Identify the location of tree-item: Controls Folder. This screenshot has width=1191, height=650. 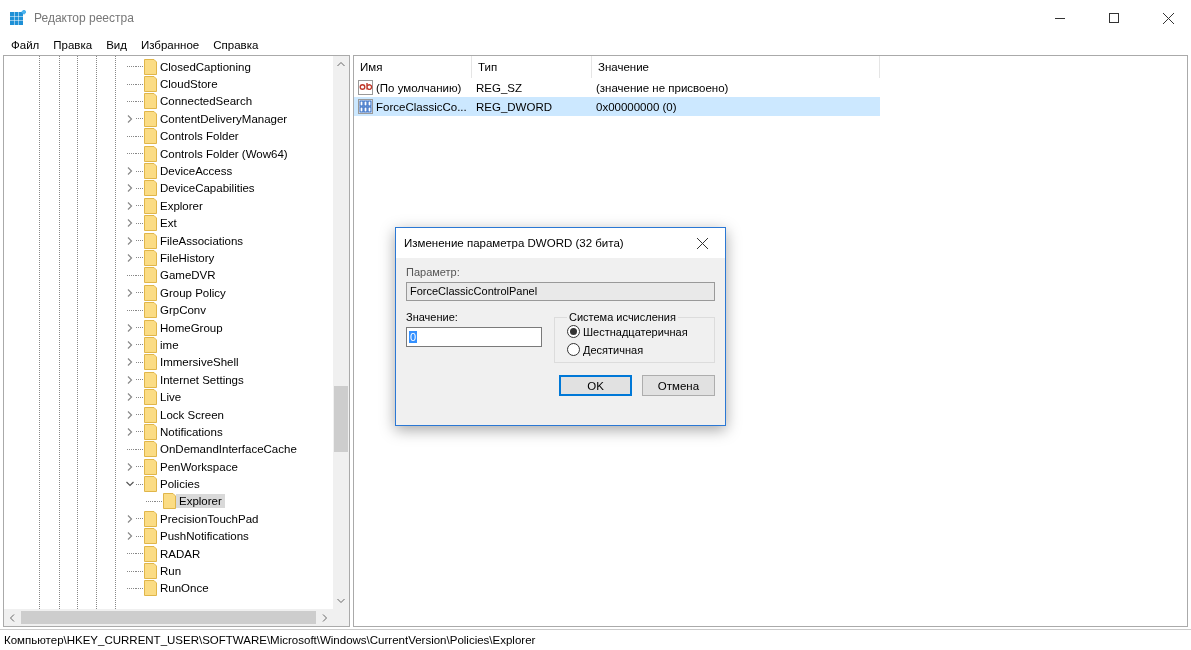
(199, 136).